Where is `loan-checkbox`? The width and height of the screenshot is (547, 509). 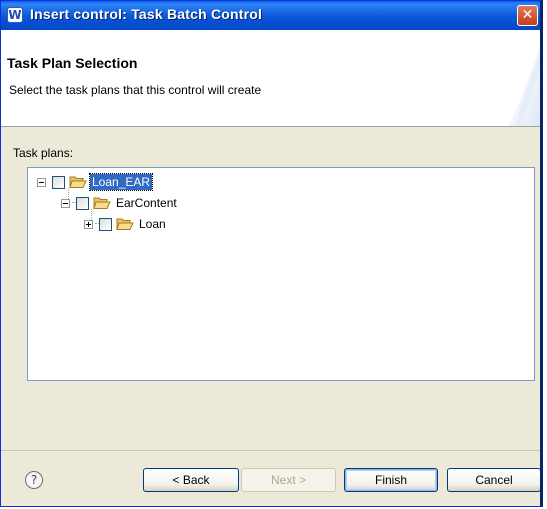
loan-checkbox is located at coordinates (105, 224).